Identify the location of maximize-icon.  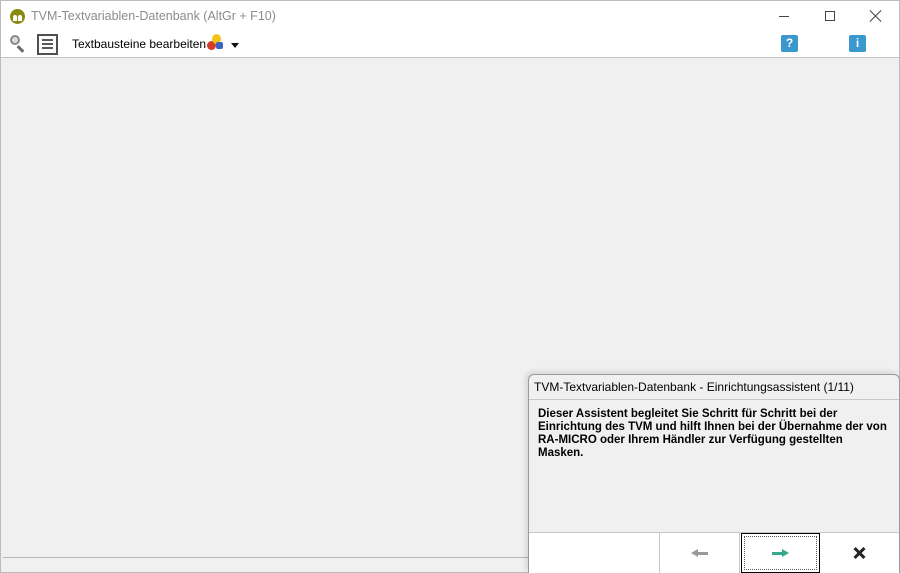
(830, 16).